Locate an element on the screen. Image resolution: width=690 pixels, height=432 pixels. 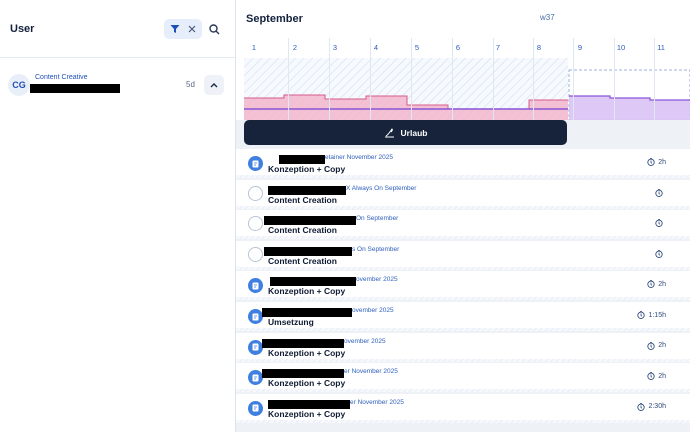
task-project: X Always On September is located at coordinates (381, 188).